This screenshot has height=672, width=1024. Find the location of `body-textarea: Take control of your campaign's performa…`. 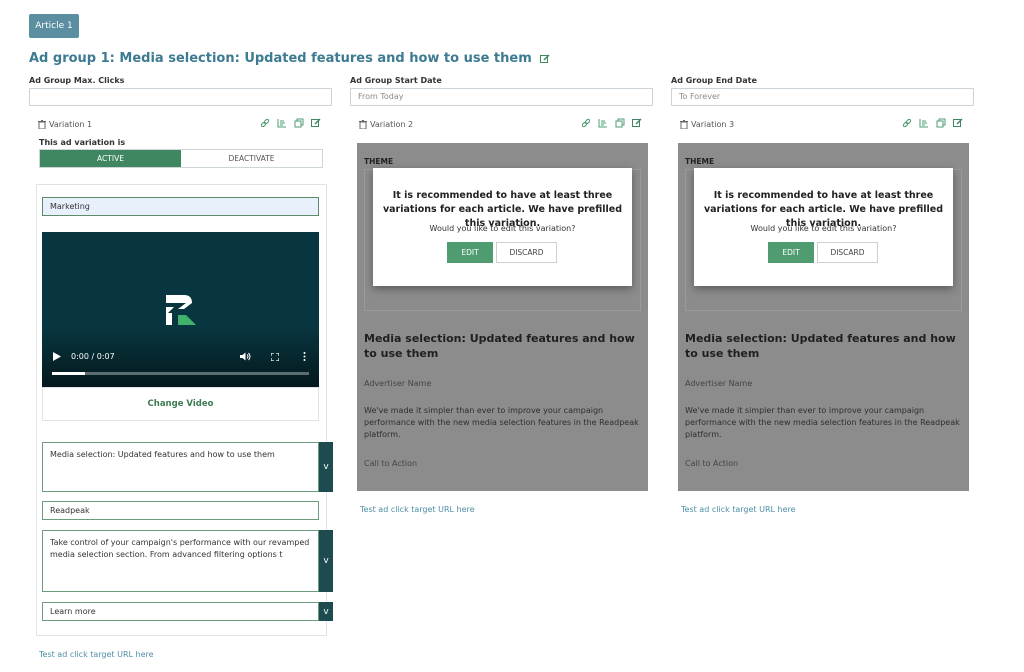

body-textarea: Take control of your campaign's performa… is located at coordinates (180, 561).